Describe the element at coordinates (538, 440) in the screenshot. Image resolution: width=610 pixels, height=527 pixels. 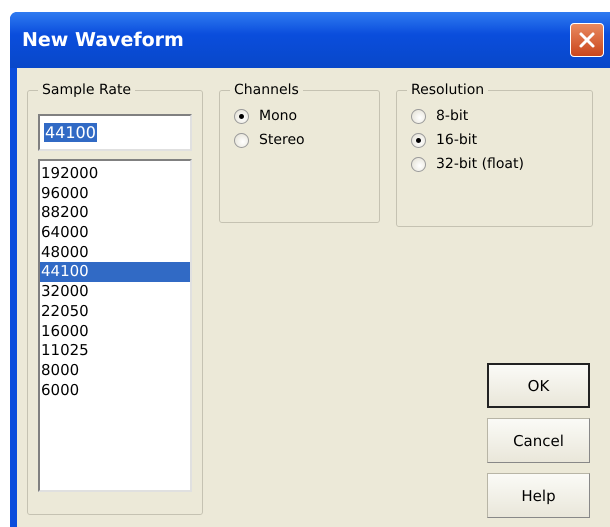
I see `cancel-button: Cancel` at that location.